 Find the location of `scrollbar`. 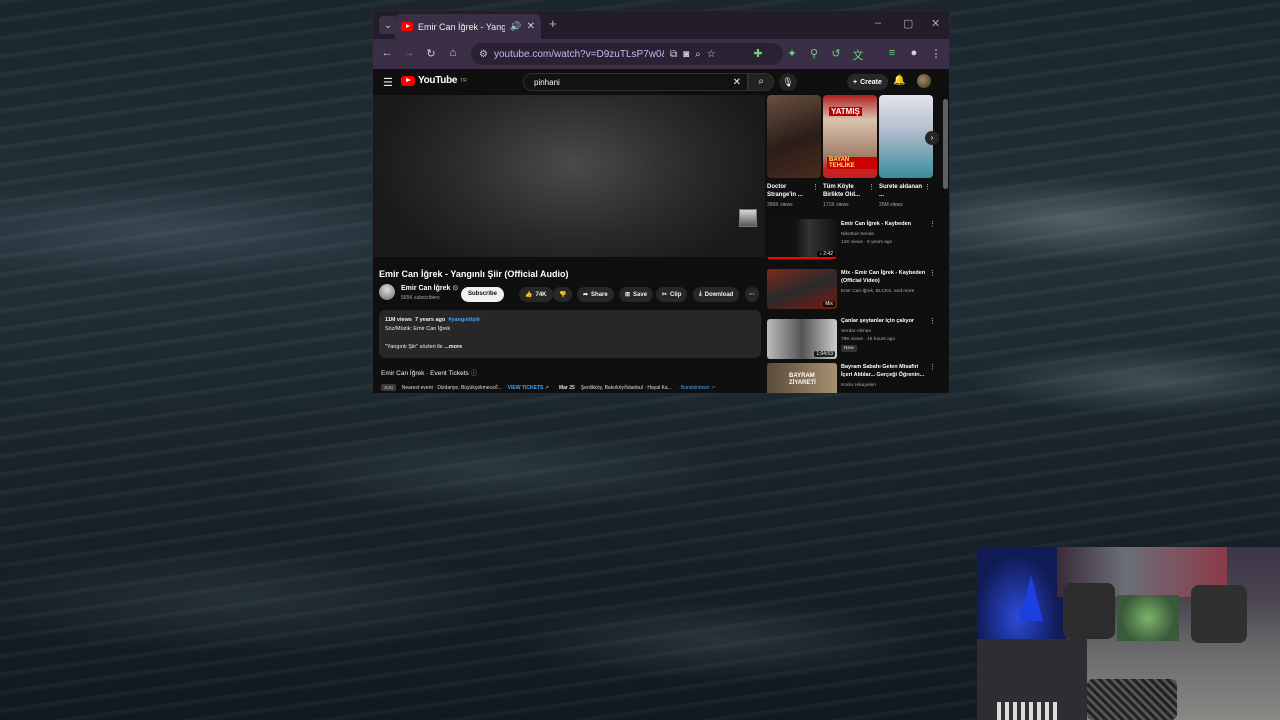

scrollbar is located at coordinates (945, 144).